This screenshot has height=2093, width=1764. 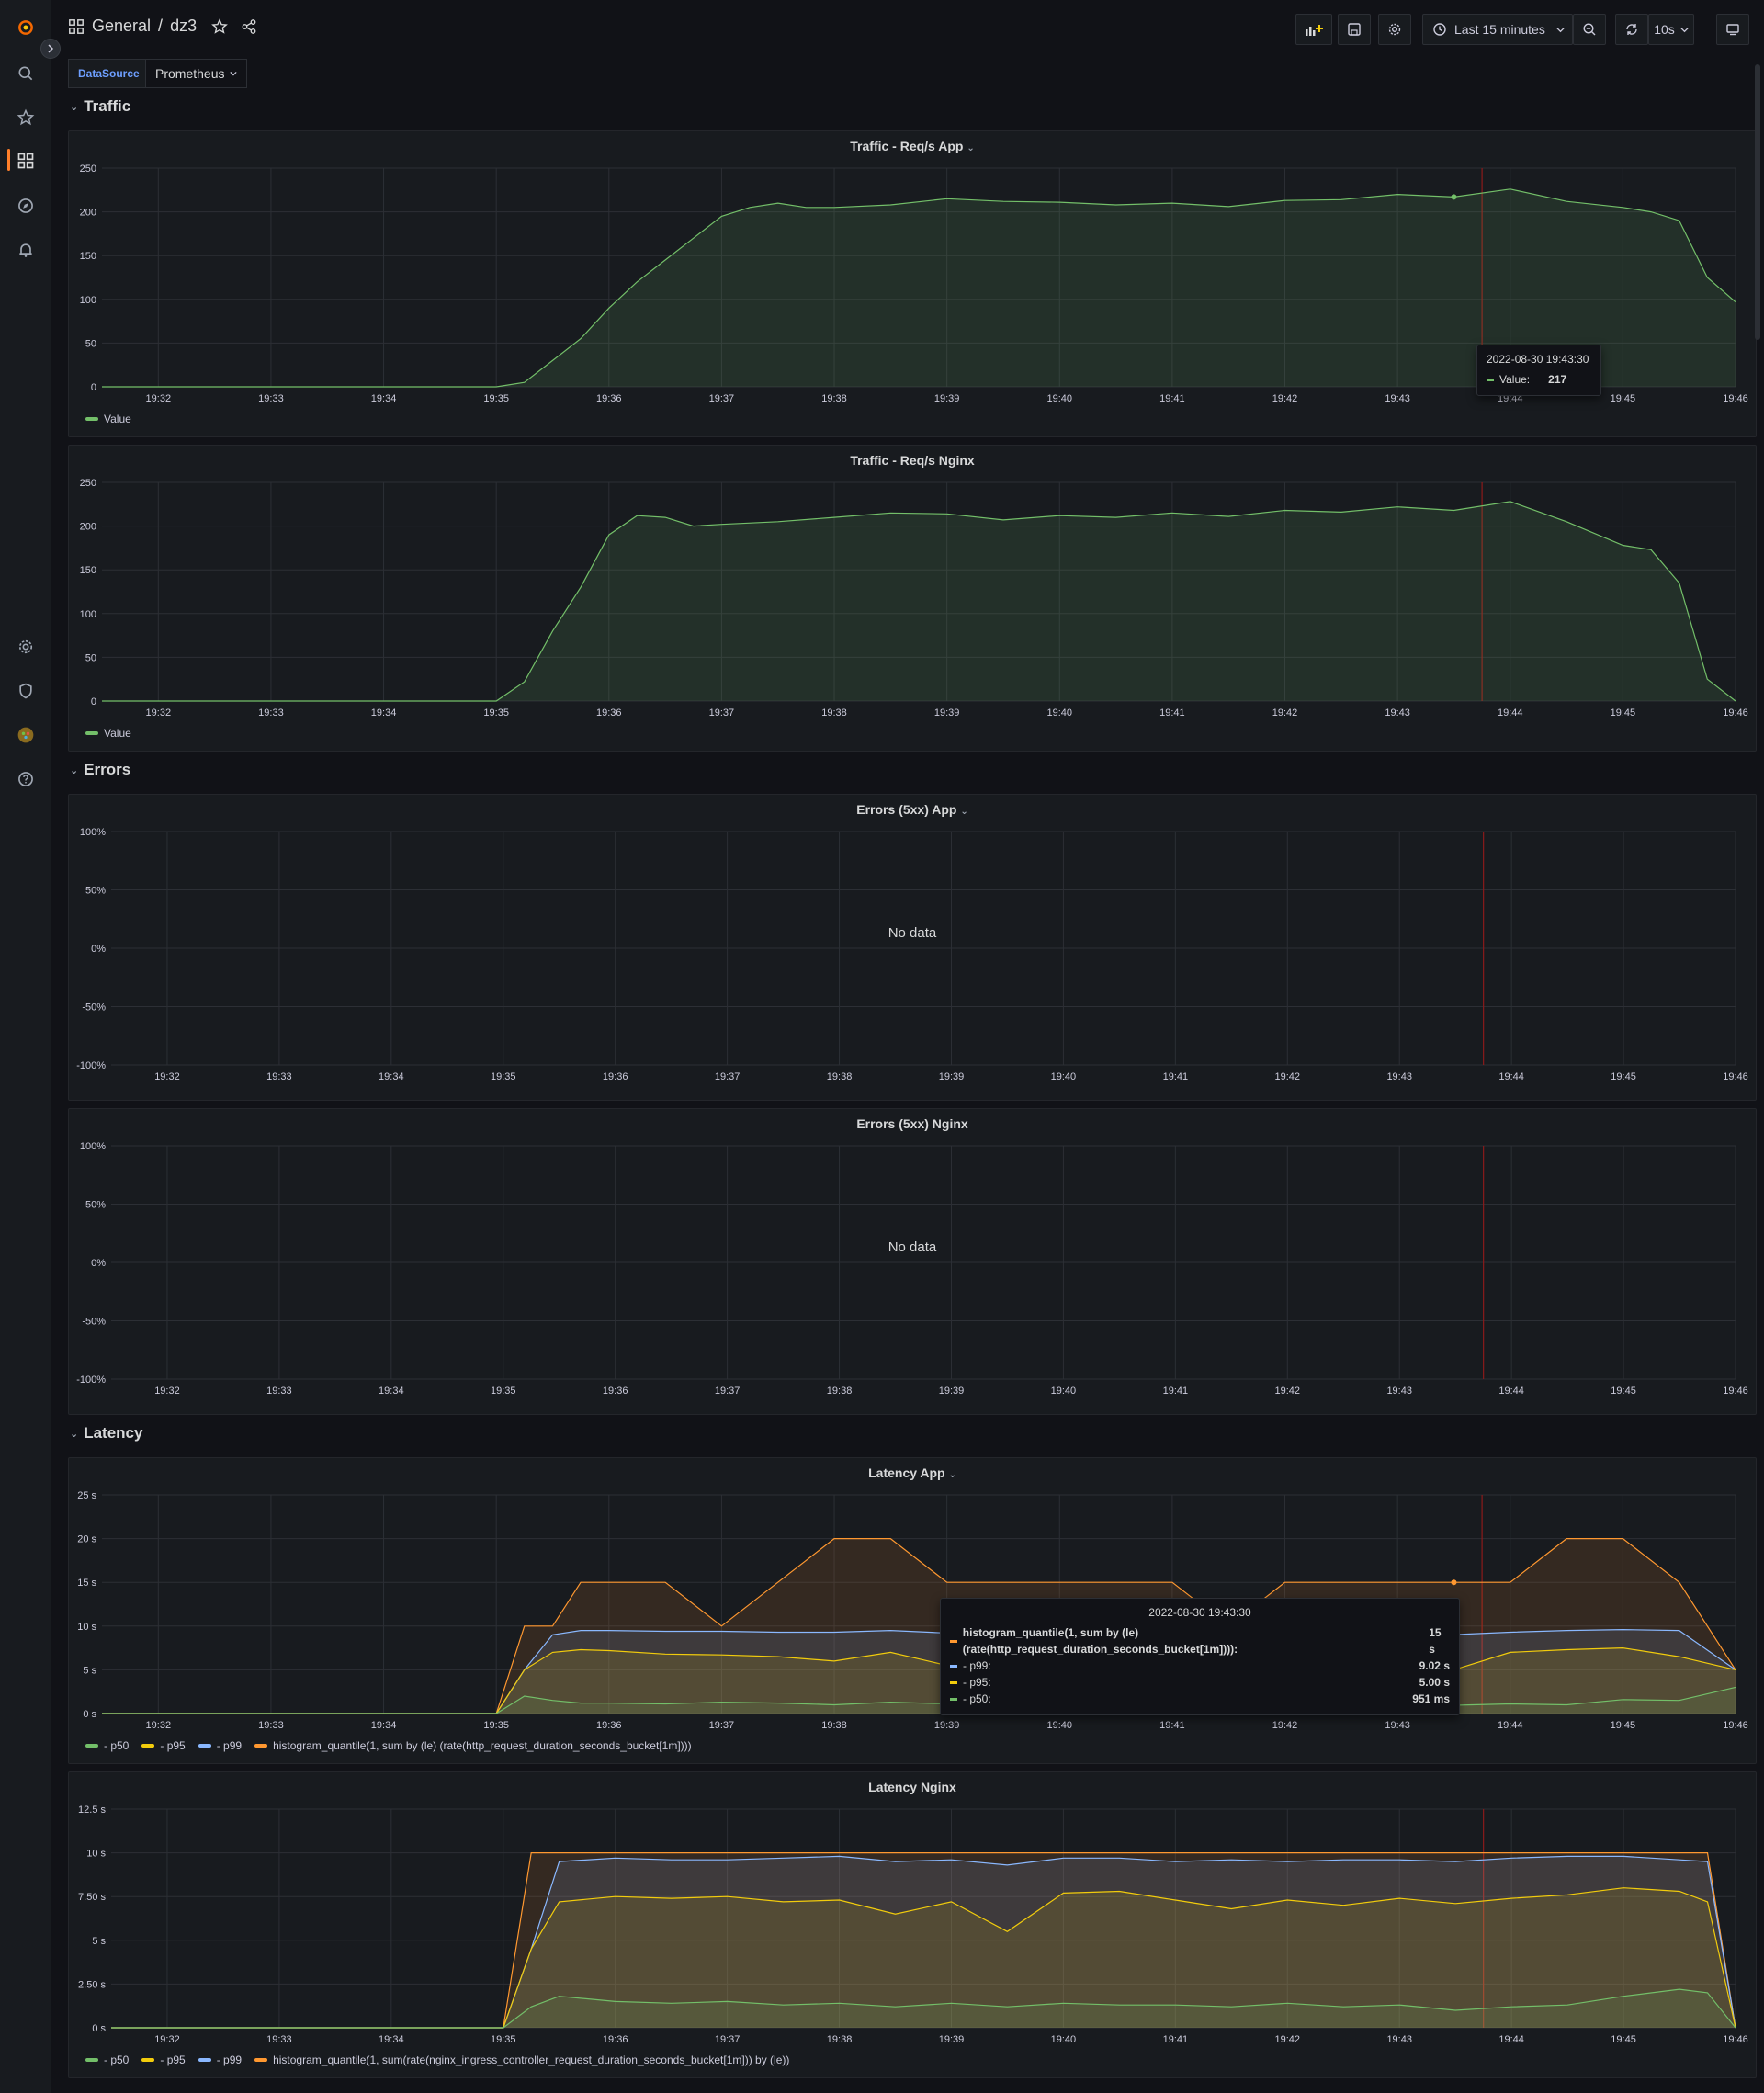 What do you see at coordinates (107, 769) in the screenshot?
I see `row-errors-title: Errors` at bounding box center [107, 769].